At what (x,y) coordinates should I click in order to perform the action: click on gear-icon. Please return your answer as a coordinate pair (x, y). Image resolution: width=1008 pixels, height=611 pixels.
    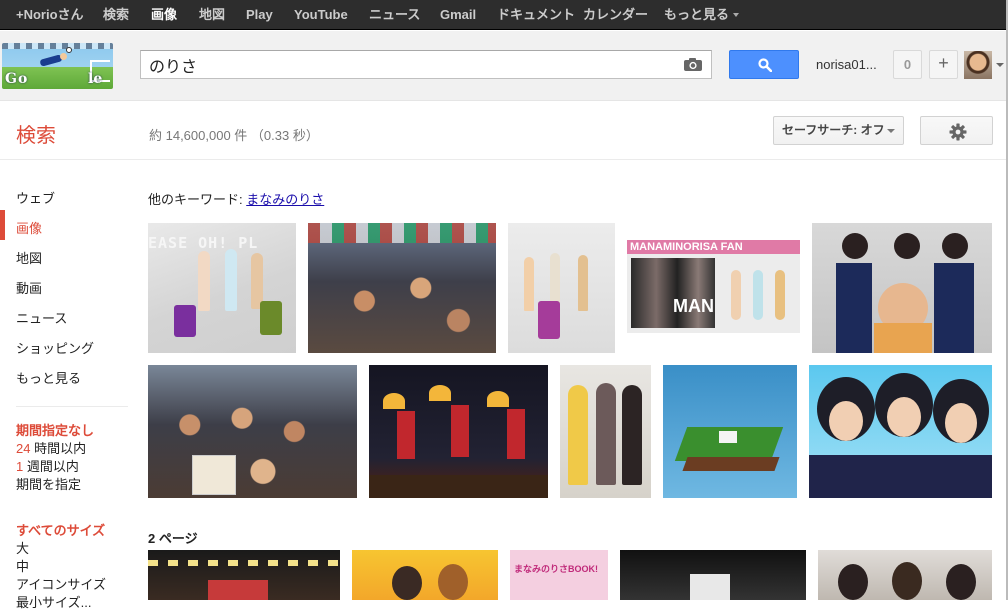
    Looking at the image, I should click on (958, 132).